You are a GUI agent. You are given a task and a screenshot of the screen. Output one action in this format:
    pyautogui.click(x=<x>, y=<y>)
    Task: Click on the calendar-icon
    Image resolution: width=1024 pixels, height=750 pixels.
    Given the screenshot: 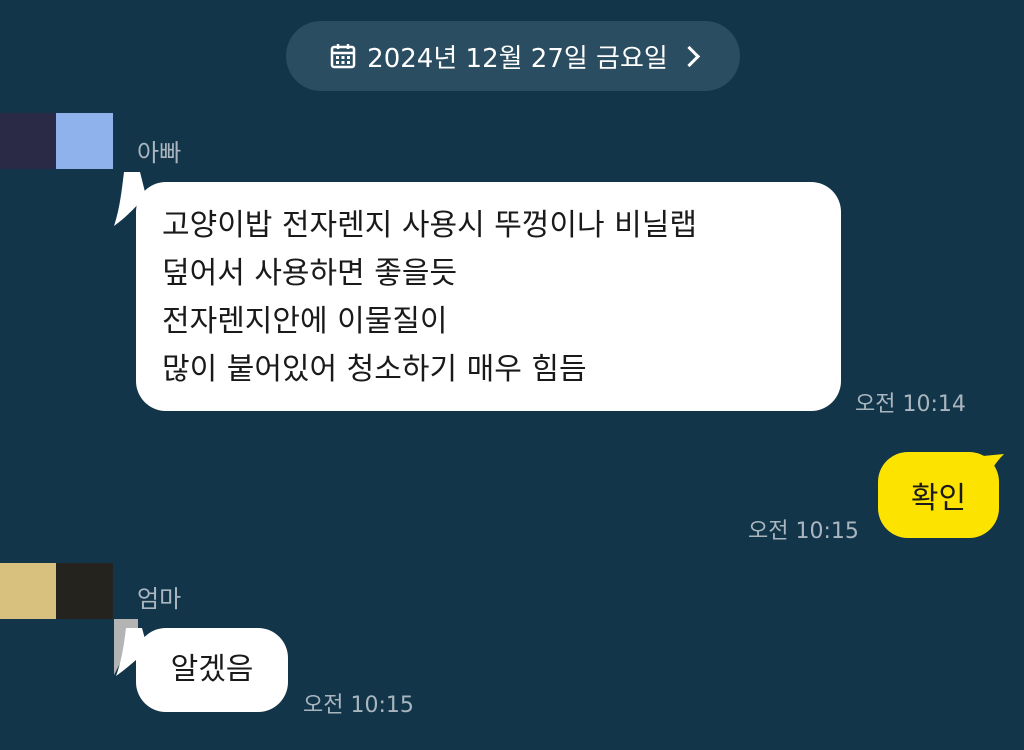 What is the action you would take?
    pyautogui.click(x=343, y=56)
    